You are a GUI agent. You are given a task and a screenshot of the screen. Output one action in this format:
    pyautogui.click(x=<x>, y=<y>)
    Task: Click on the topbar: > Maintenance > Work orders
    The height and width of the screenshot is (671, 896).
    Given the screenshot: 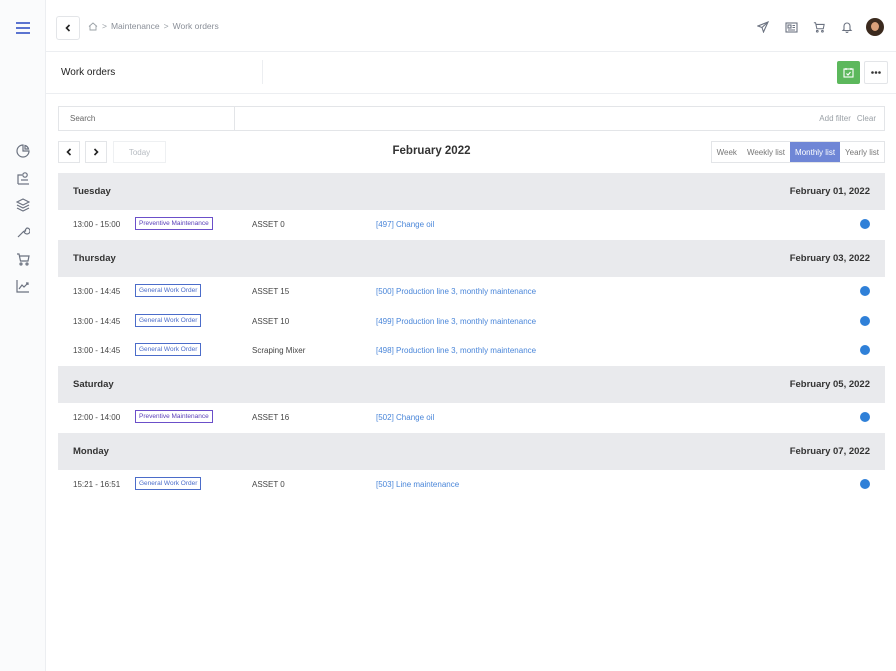 What is the action you would take?
    pyautogui.click(x=471, y=26)
    